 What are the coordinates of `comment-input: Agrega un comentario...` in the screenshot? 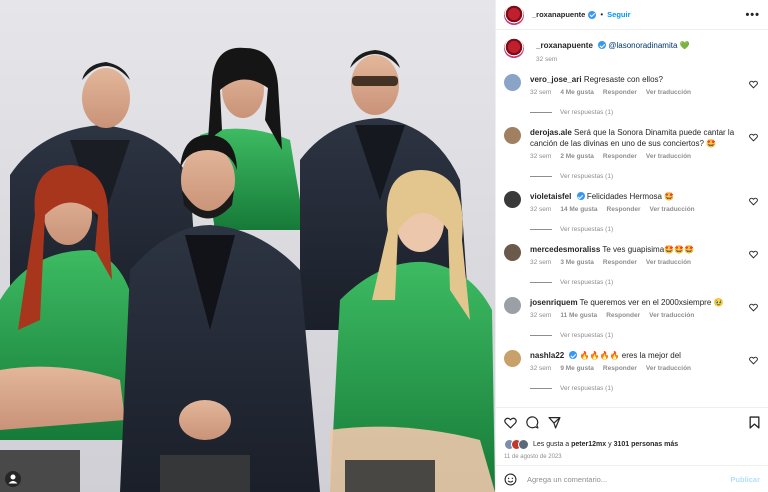 It's located at (628, 479).